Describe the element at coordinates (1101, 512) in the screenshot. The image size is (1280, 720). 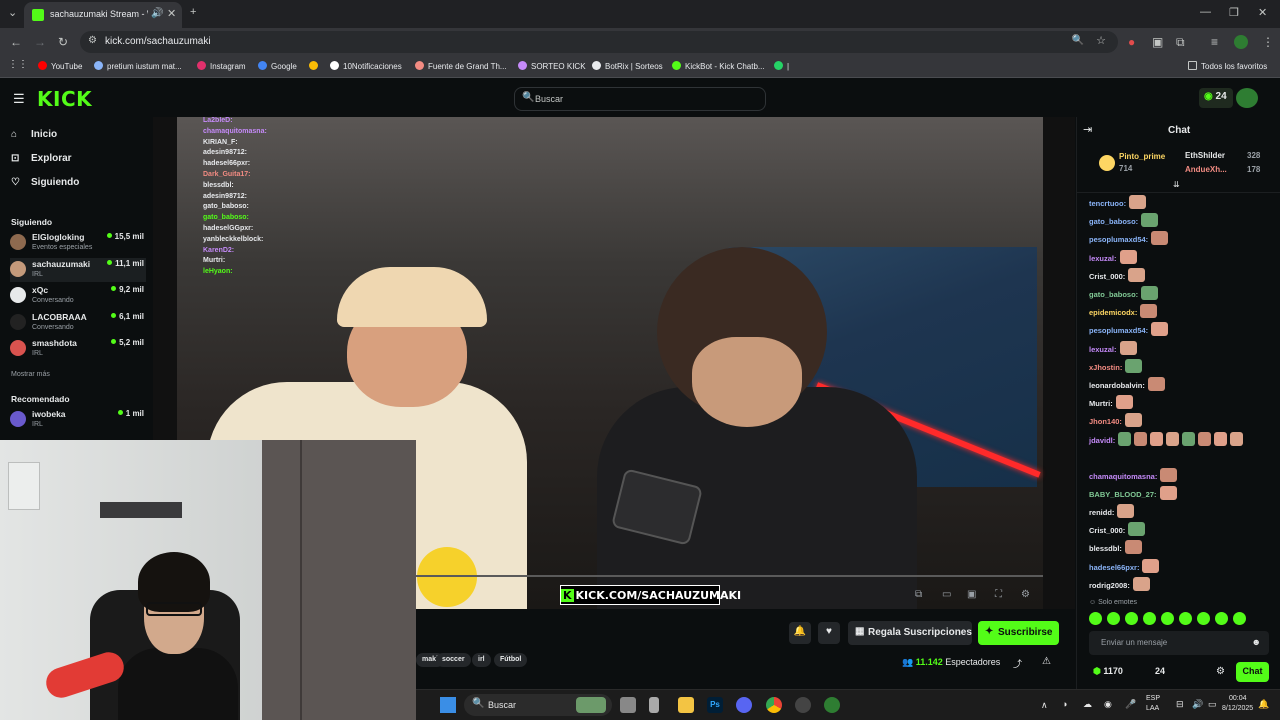
I see `chat-username: renidd:` at that location.